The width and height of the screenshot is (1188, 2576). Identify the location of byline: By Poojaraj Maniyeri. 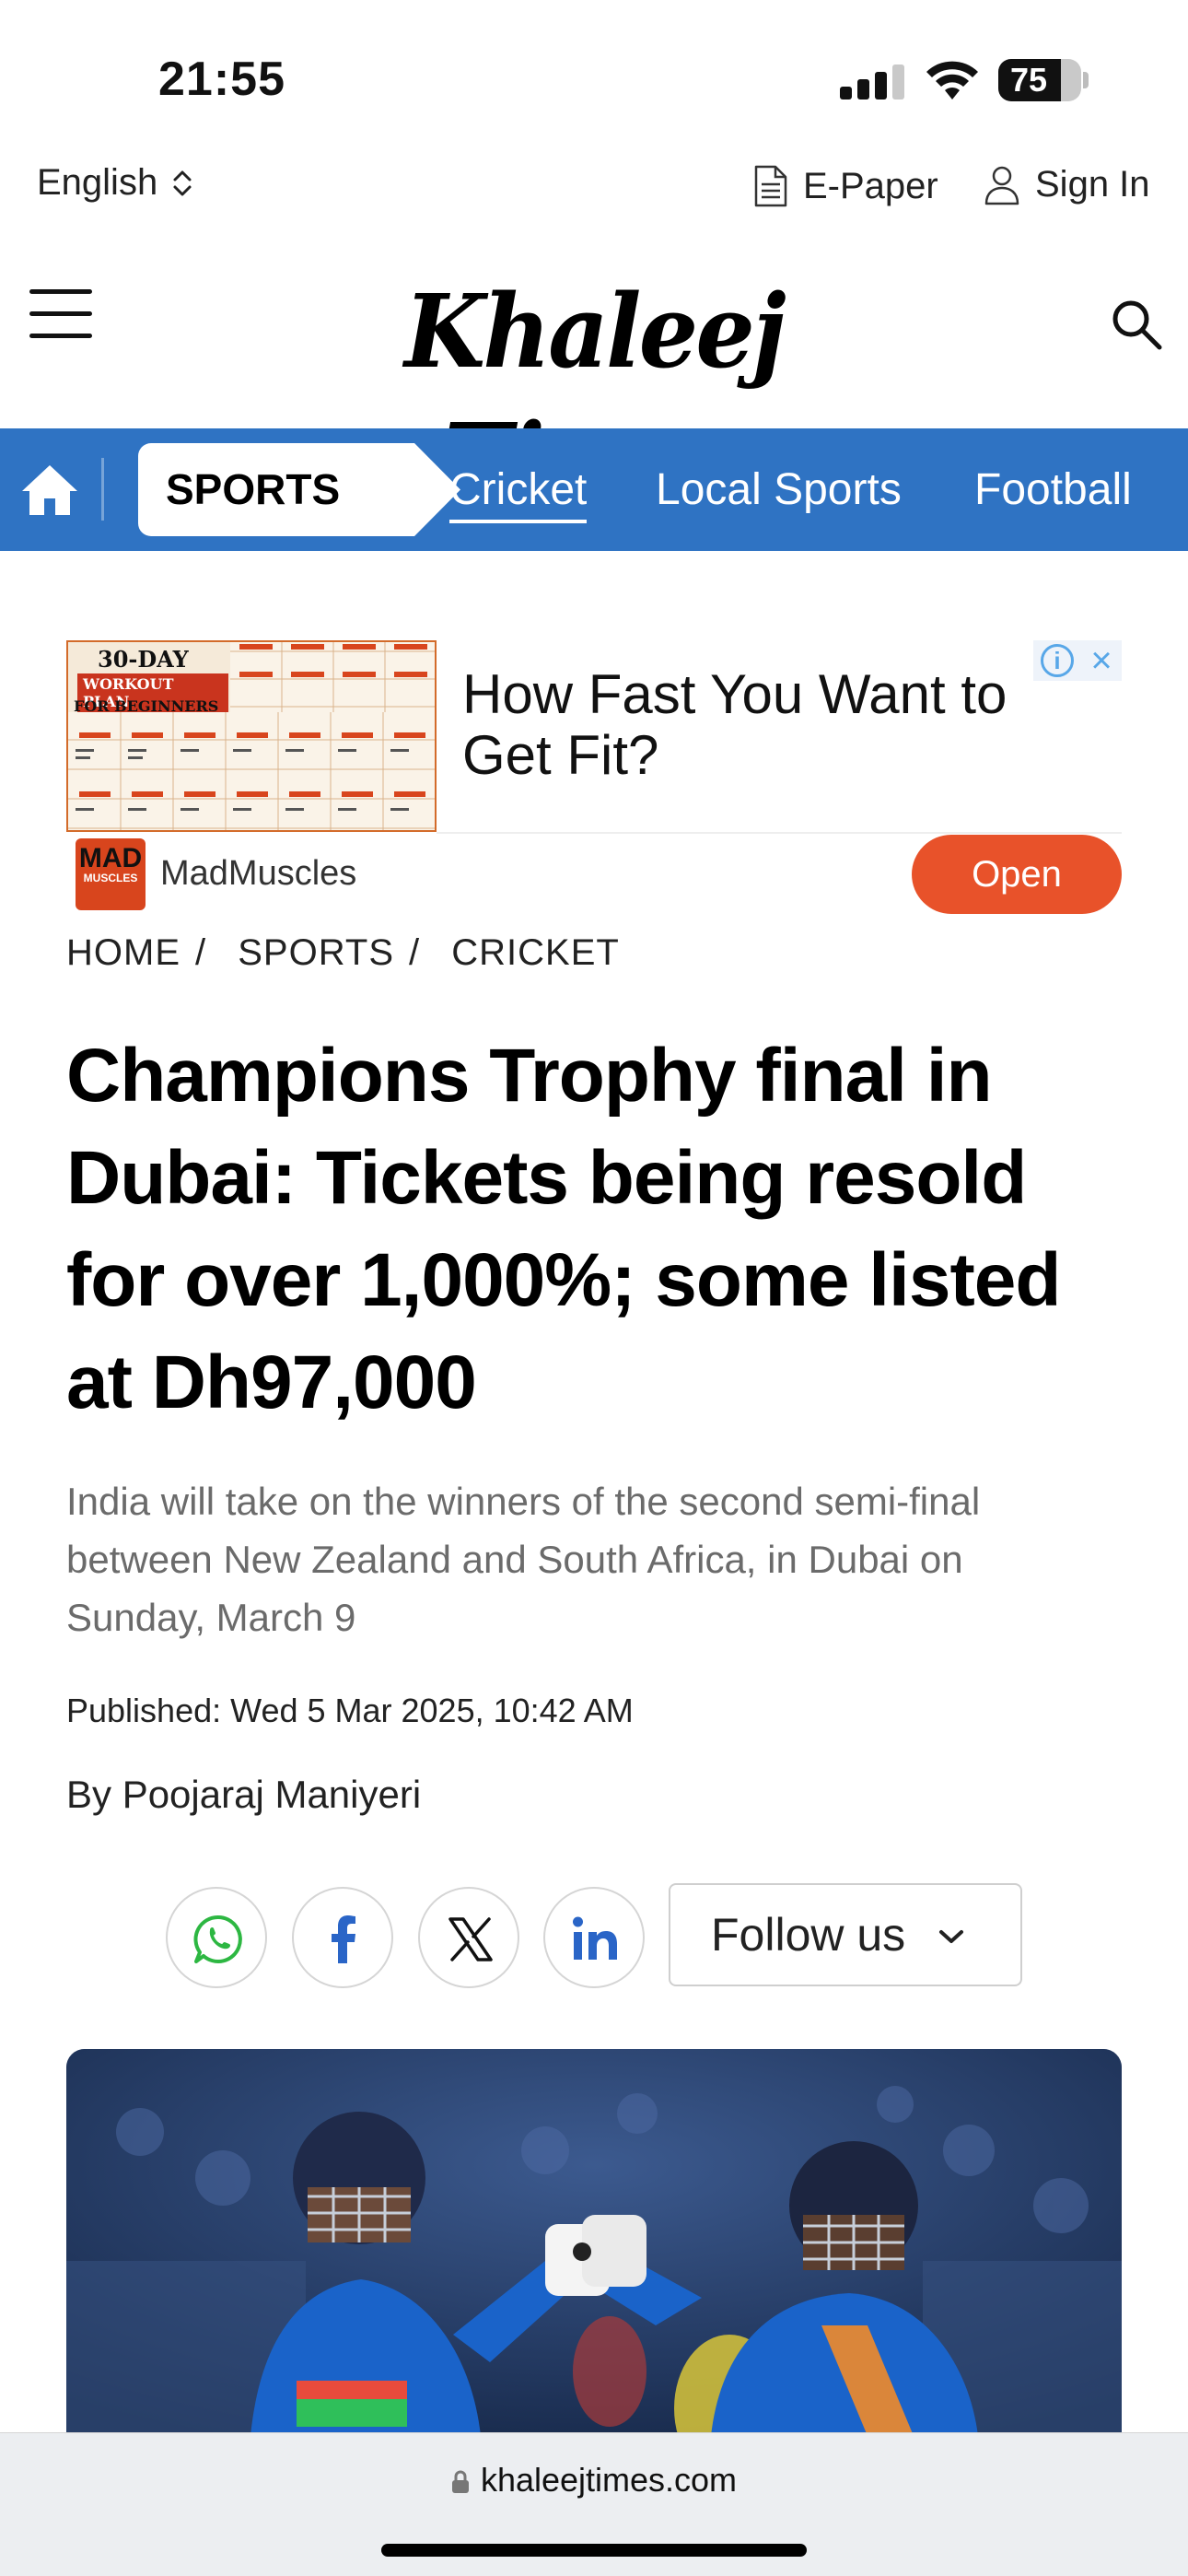
(243, 1795).